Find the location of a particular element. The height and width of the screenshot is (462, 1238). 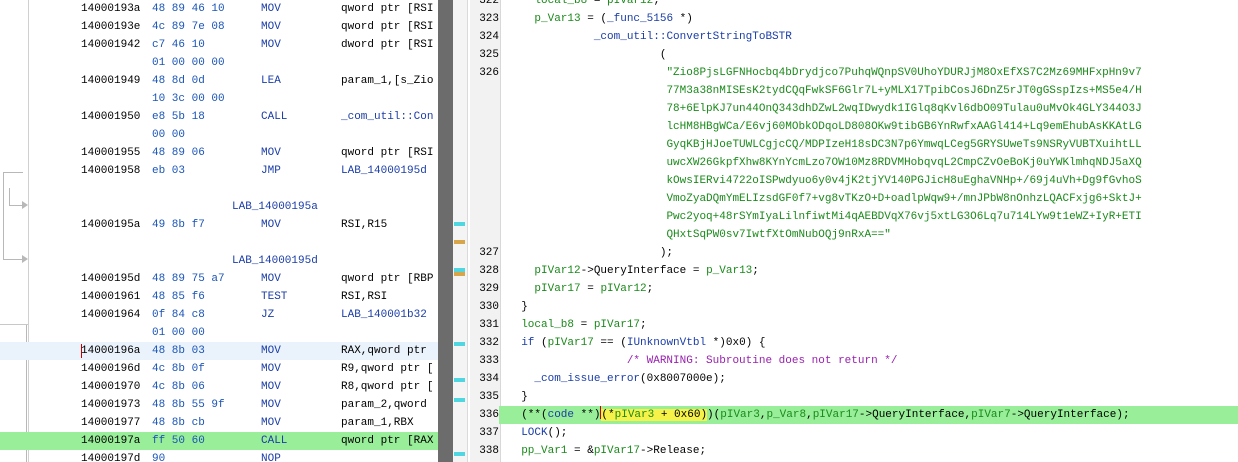

listing-row: 140001949 48 8d 0d LEA param_1,[s_Zio is located at coordinates (219, 81).